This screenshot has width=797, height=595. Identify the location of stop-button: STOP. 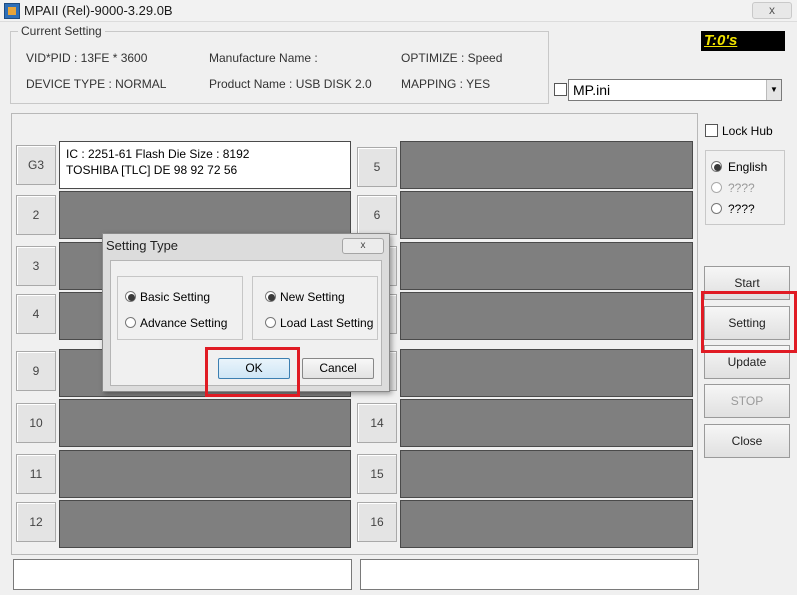
(747, 401).